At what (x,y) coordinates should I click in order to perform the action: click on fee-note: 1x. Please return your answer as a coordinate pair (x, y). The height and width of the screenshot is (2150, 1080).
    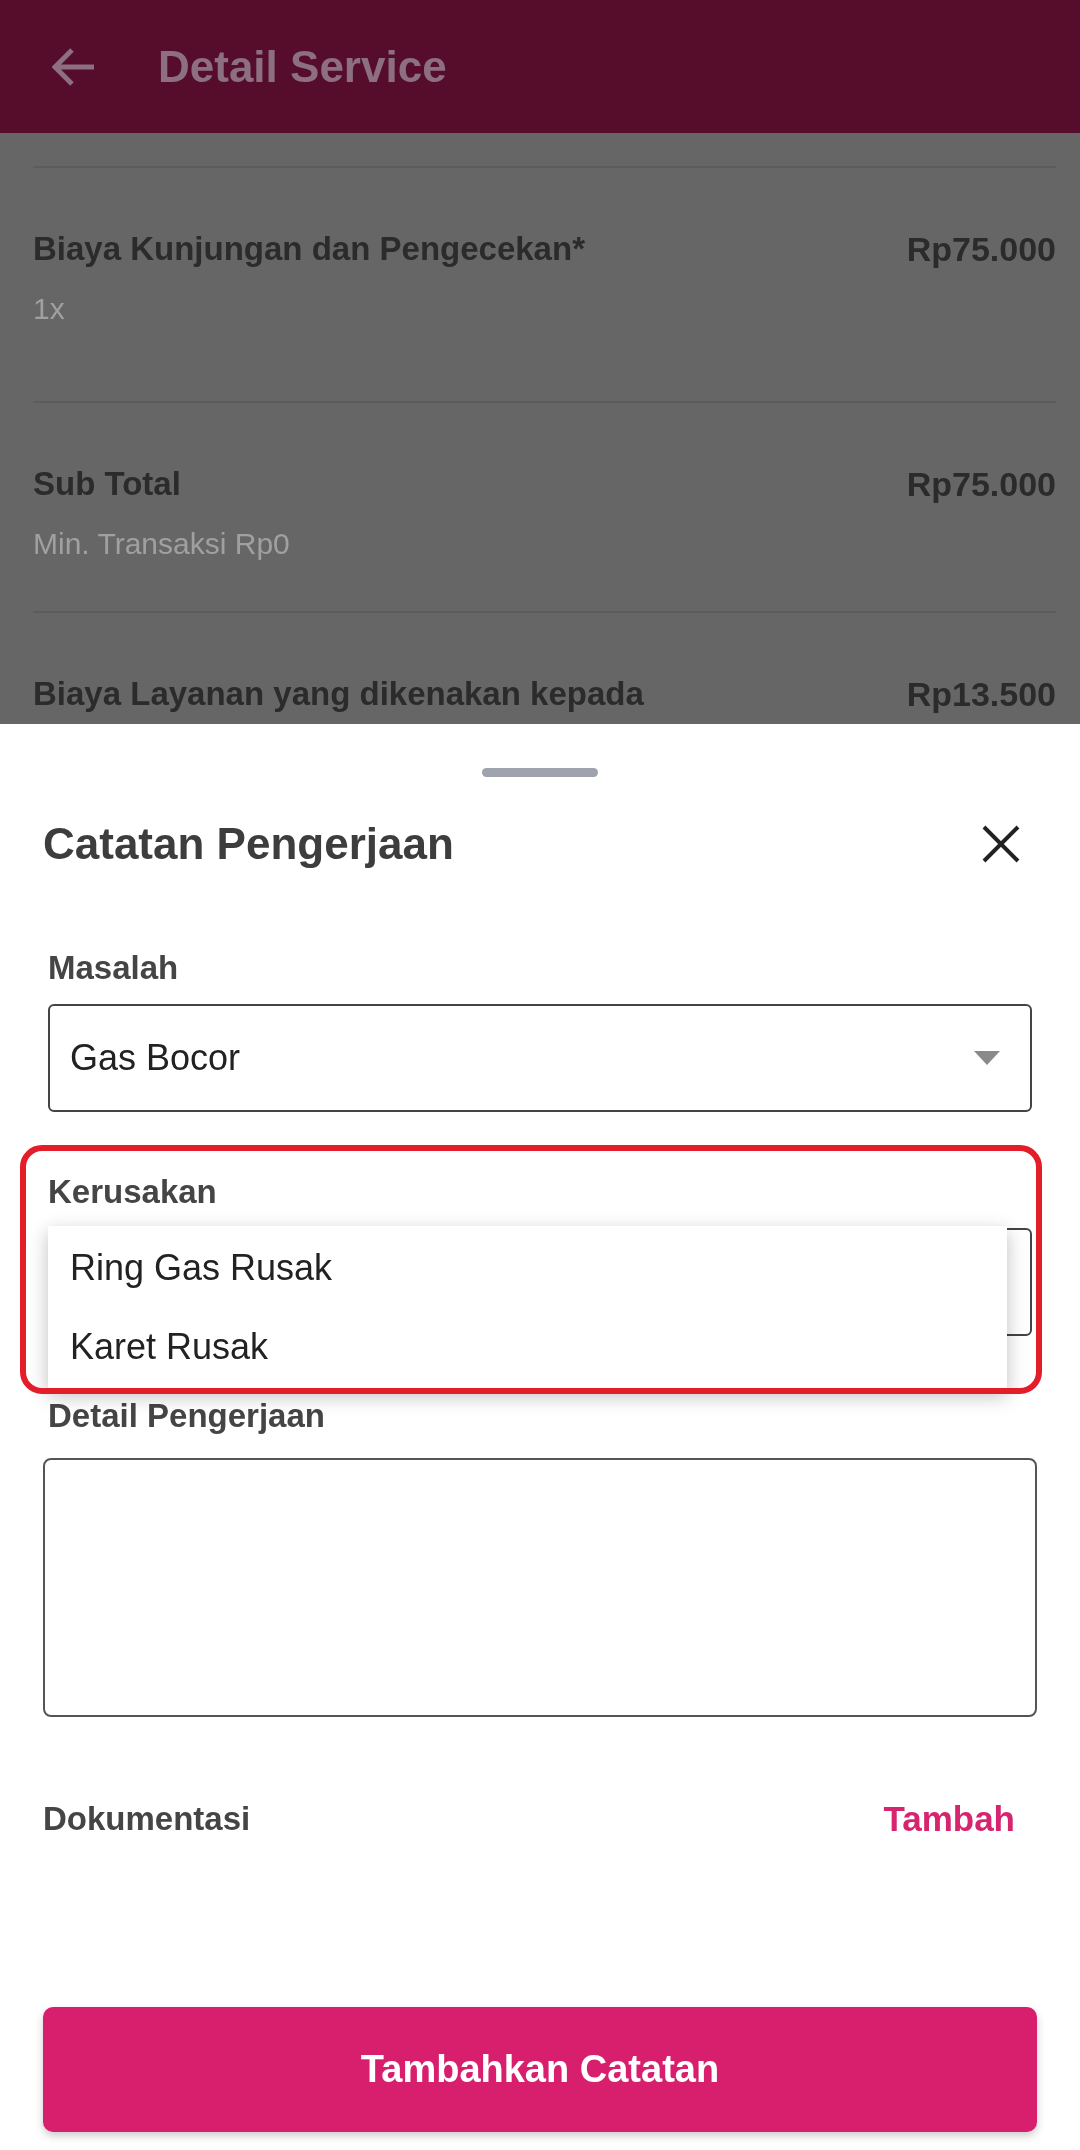
    Looking at the image, I should click on (49, 309).